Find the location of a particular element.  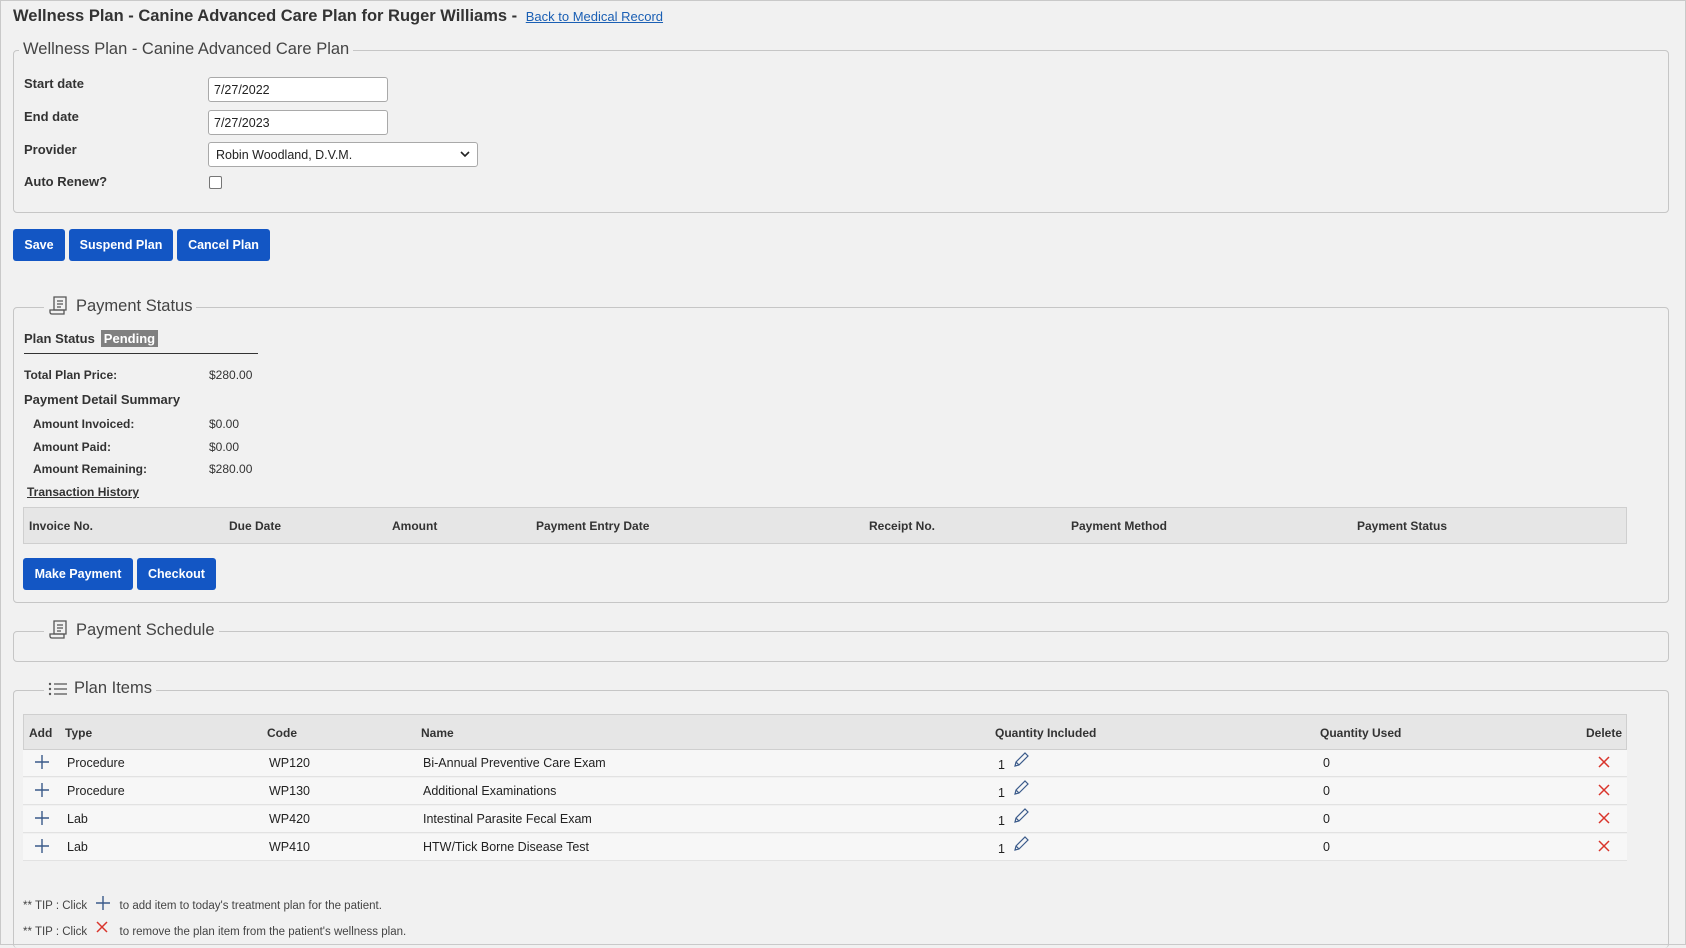

save-button: Save is located at coordinates (39, 245).